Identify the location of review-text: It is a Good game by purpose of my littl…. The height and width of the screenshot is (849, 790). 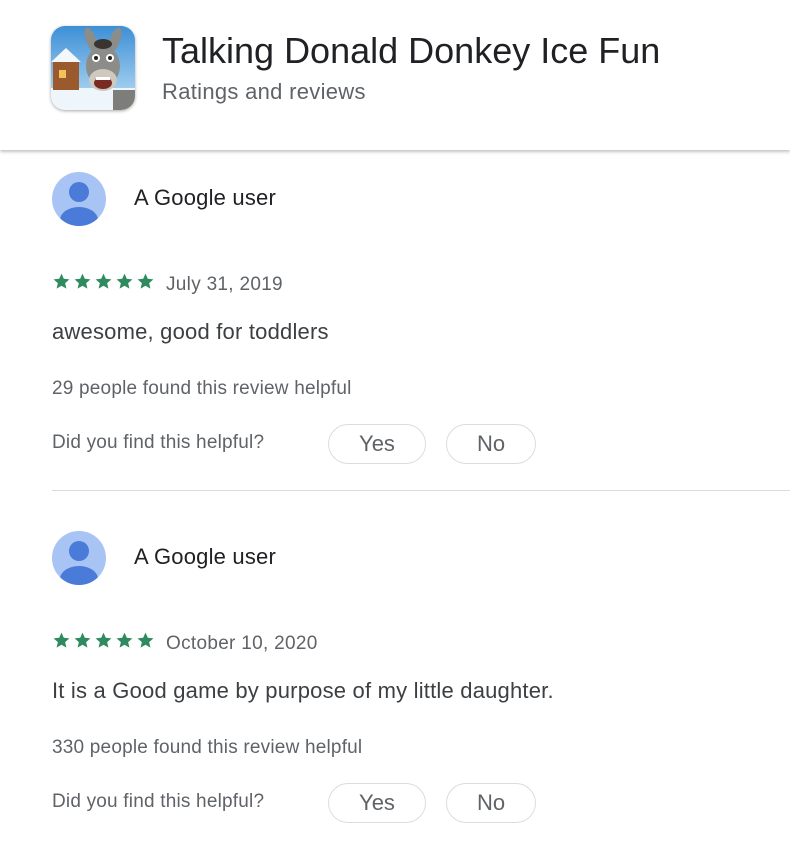
(303, 690).